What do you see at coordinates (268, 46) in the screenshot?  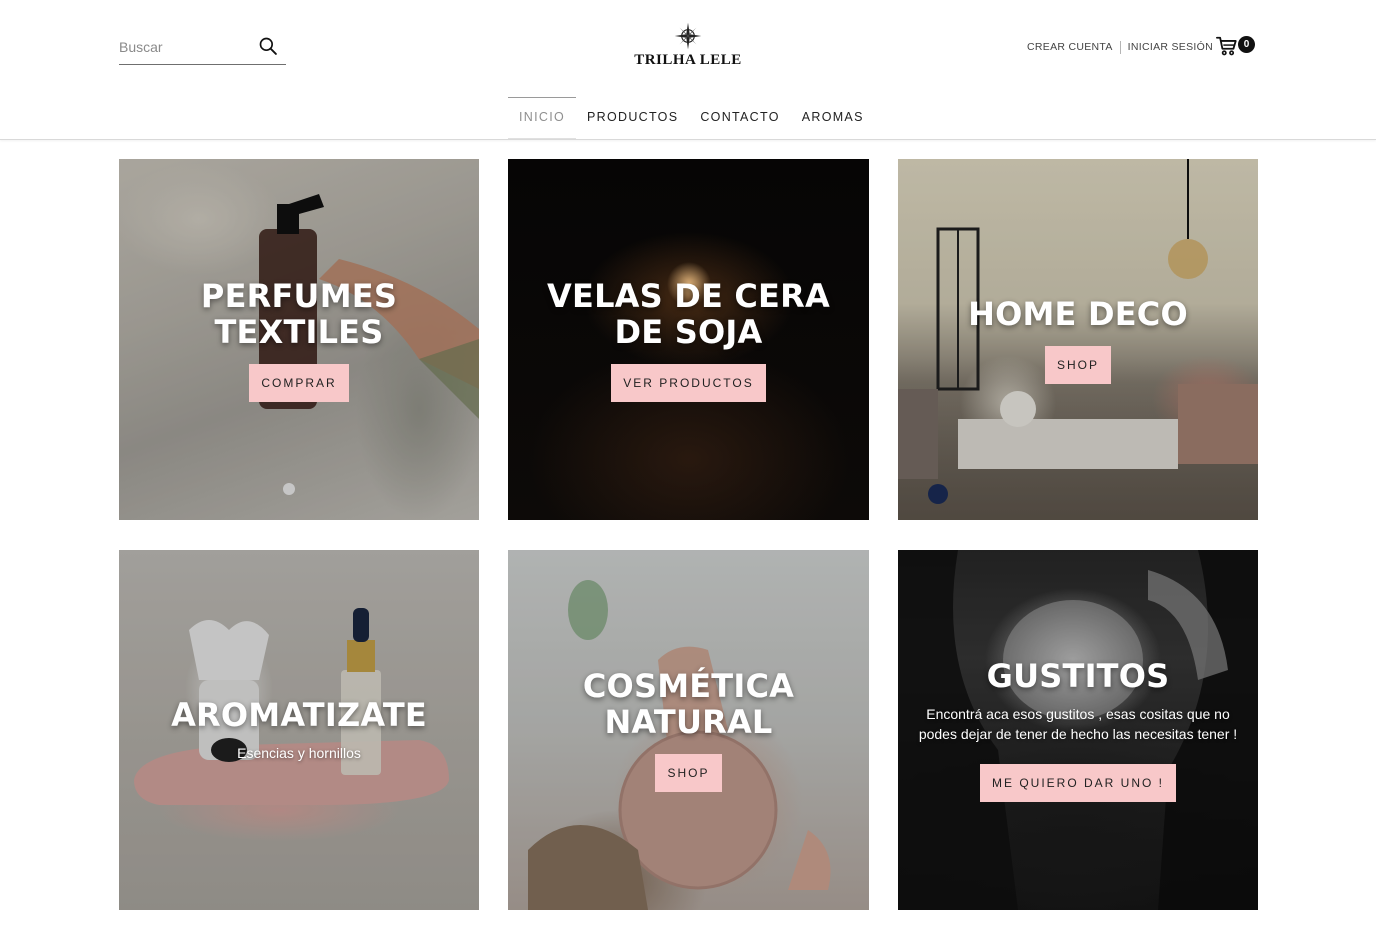 I see `search-icon` at bounding box center [268, 46].